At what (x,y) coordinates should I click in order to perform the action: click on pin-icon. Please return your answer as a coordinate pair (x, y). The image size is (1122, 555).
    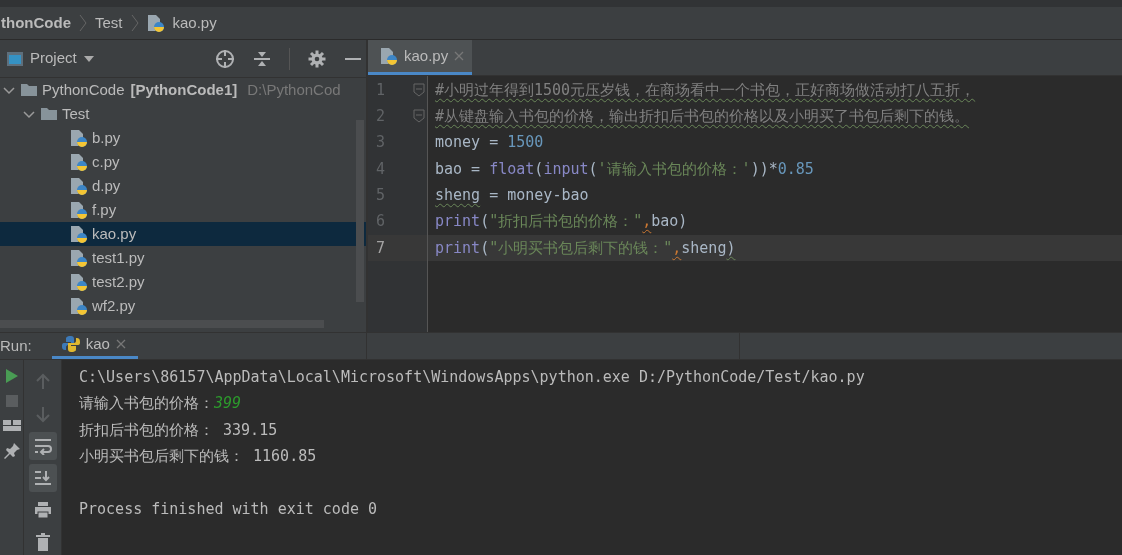
    Looking at the image, I should click on (11, 450).